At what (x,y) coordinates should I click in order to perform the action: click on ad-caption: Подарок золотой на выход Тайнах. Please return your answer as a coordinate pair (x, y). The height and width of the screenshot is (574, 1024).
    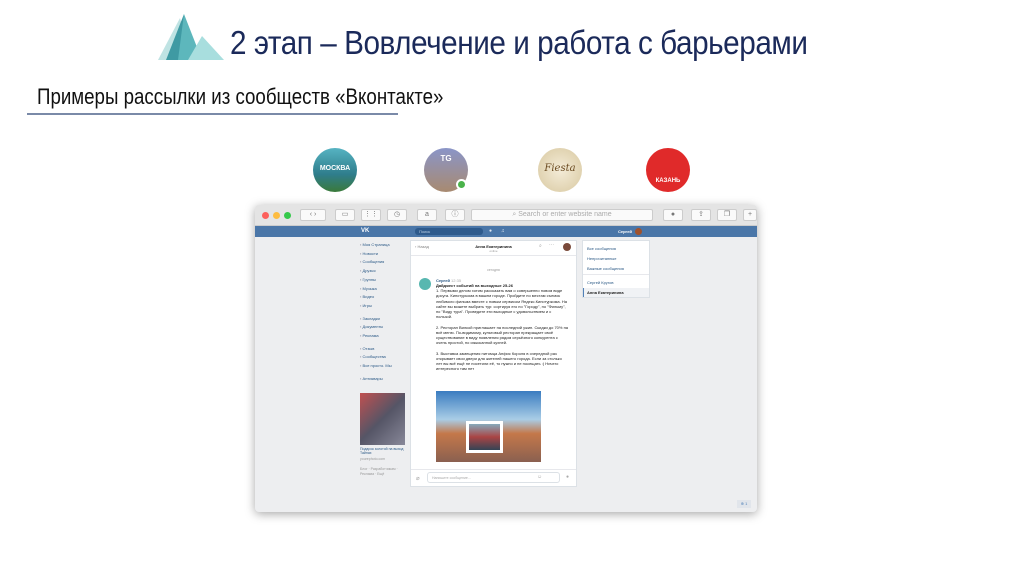
    Looking at the image, I should click on (384, 451).